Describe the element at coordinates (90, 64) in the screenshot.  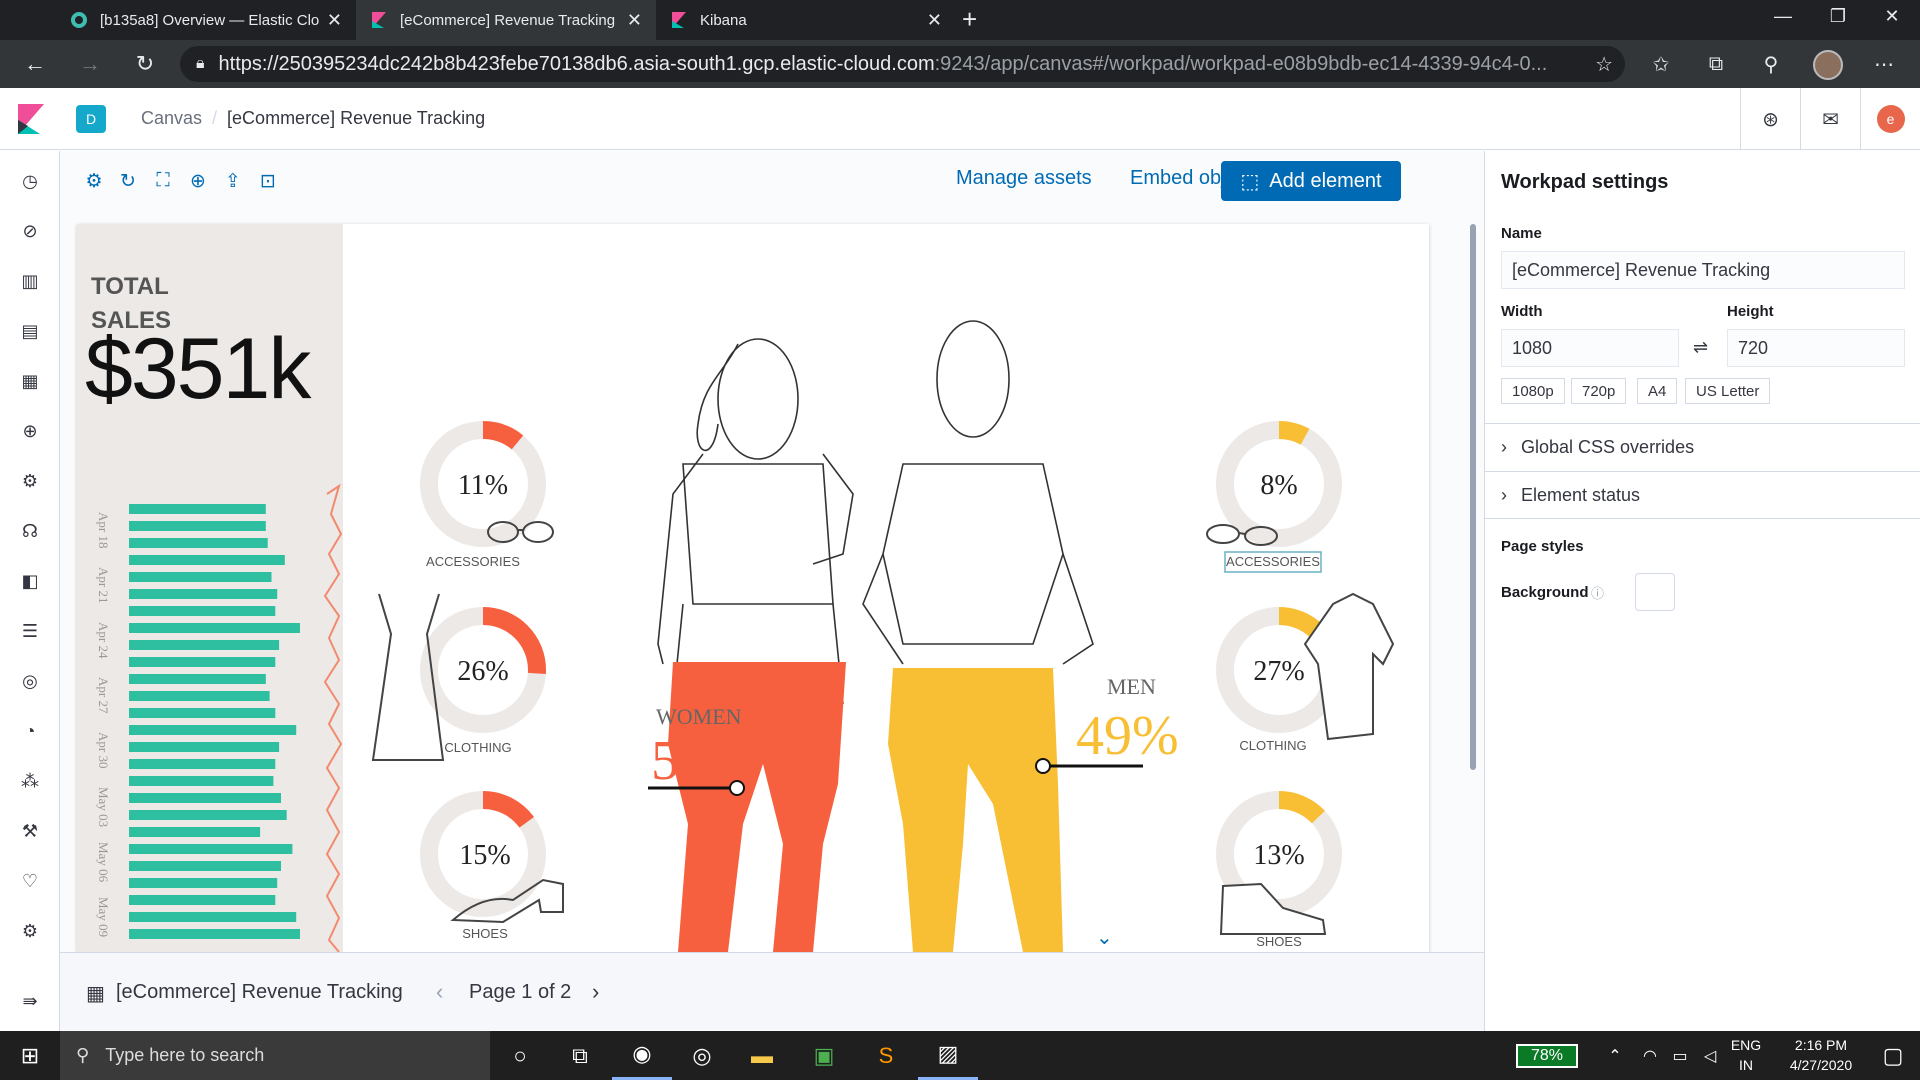
I see `forward-icon: →` at that location.